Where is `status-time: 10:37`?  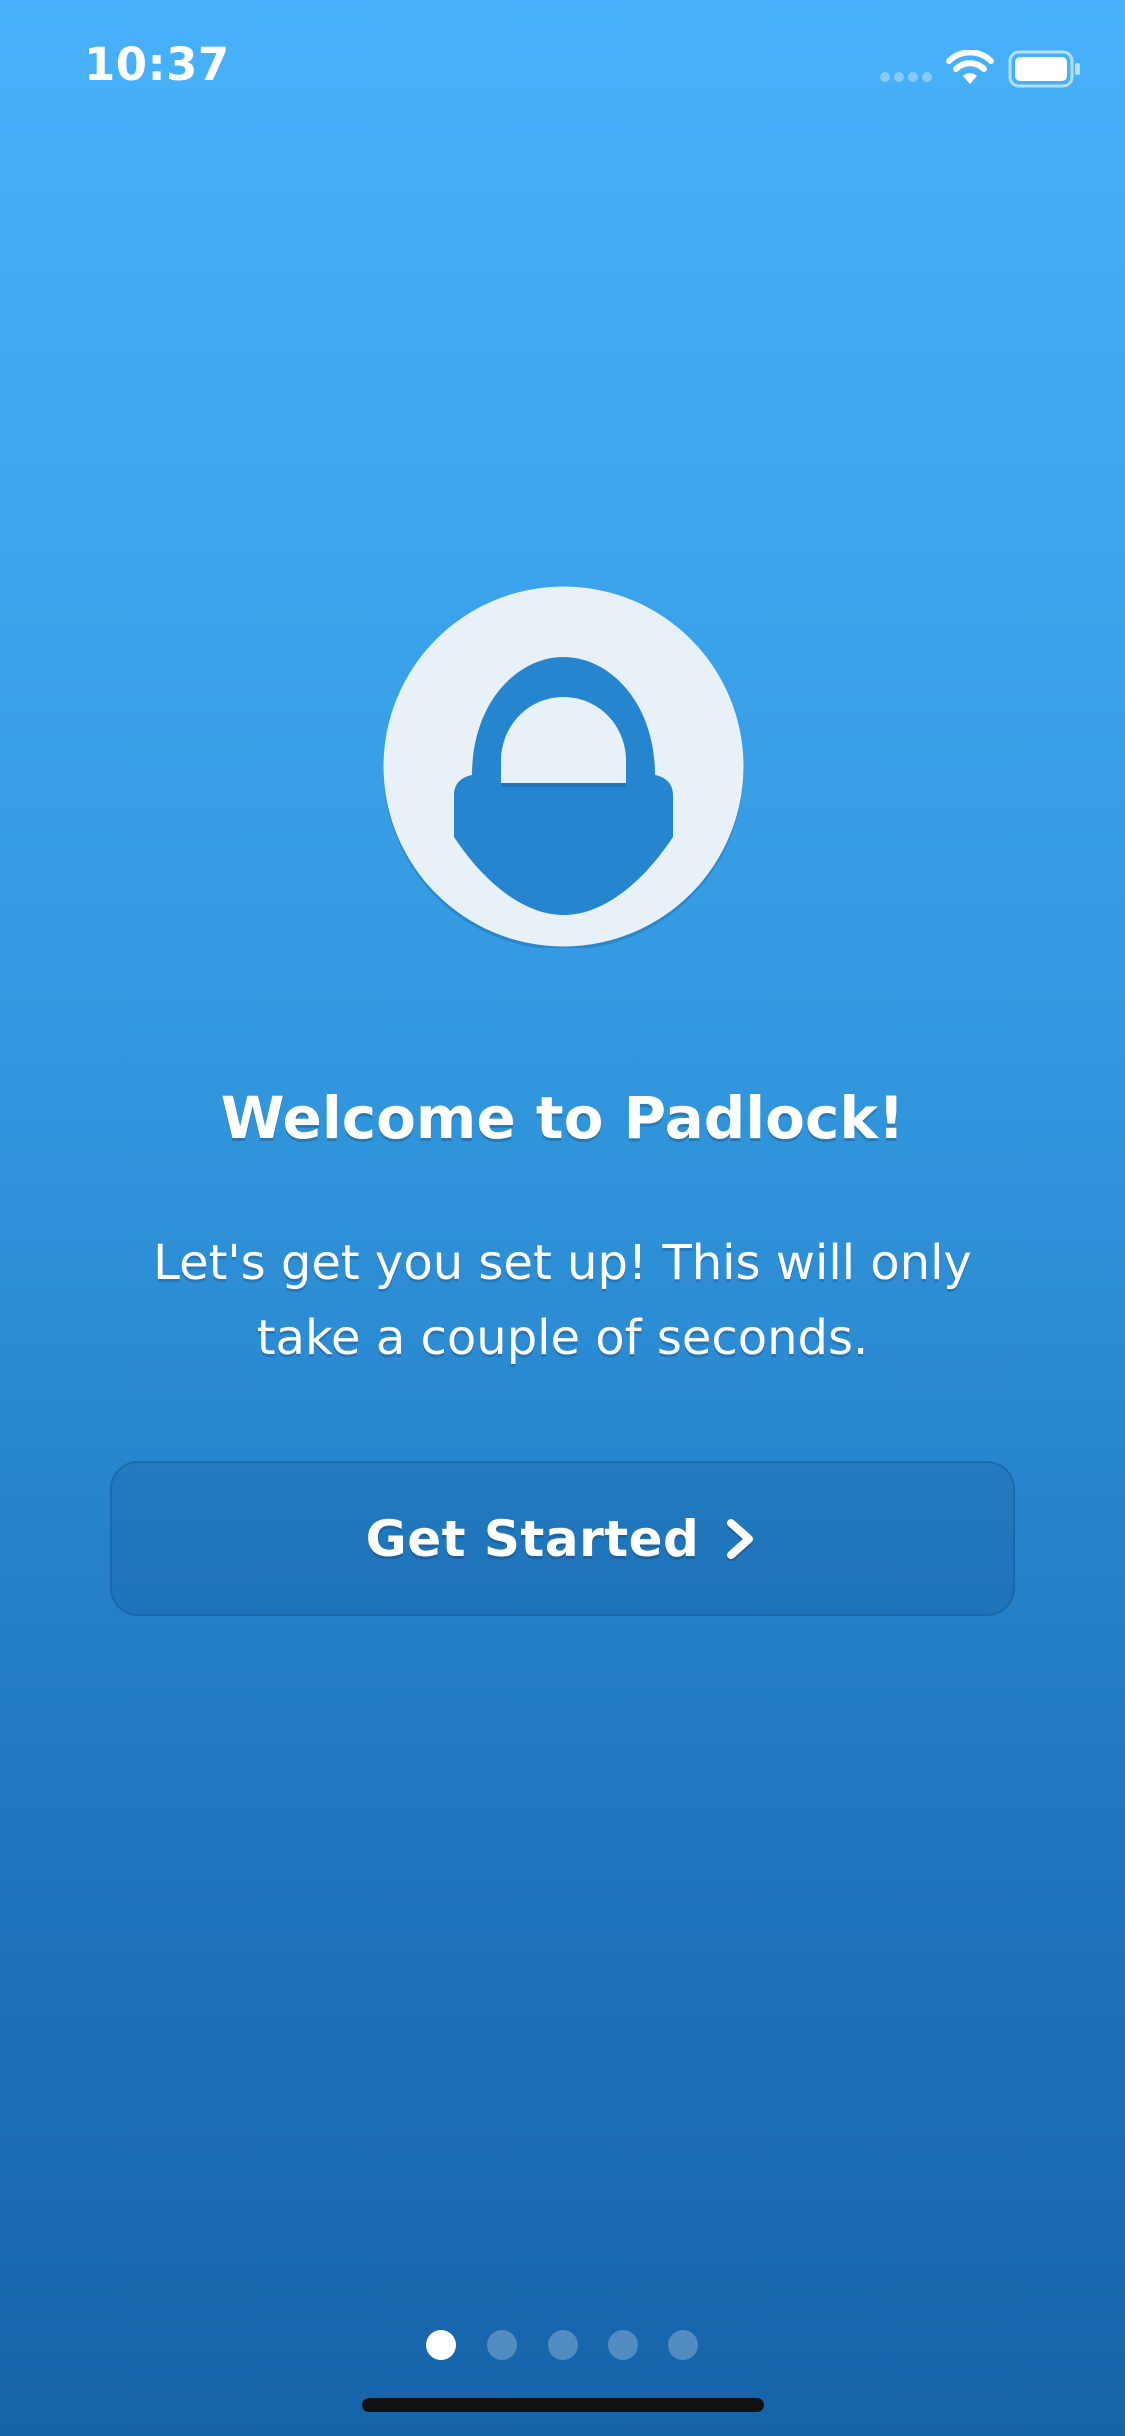
status-time: 10:37 is located at coordinates (157, 64).